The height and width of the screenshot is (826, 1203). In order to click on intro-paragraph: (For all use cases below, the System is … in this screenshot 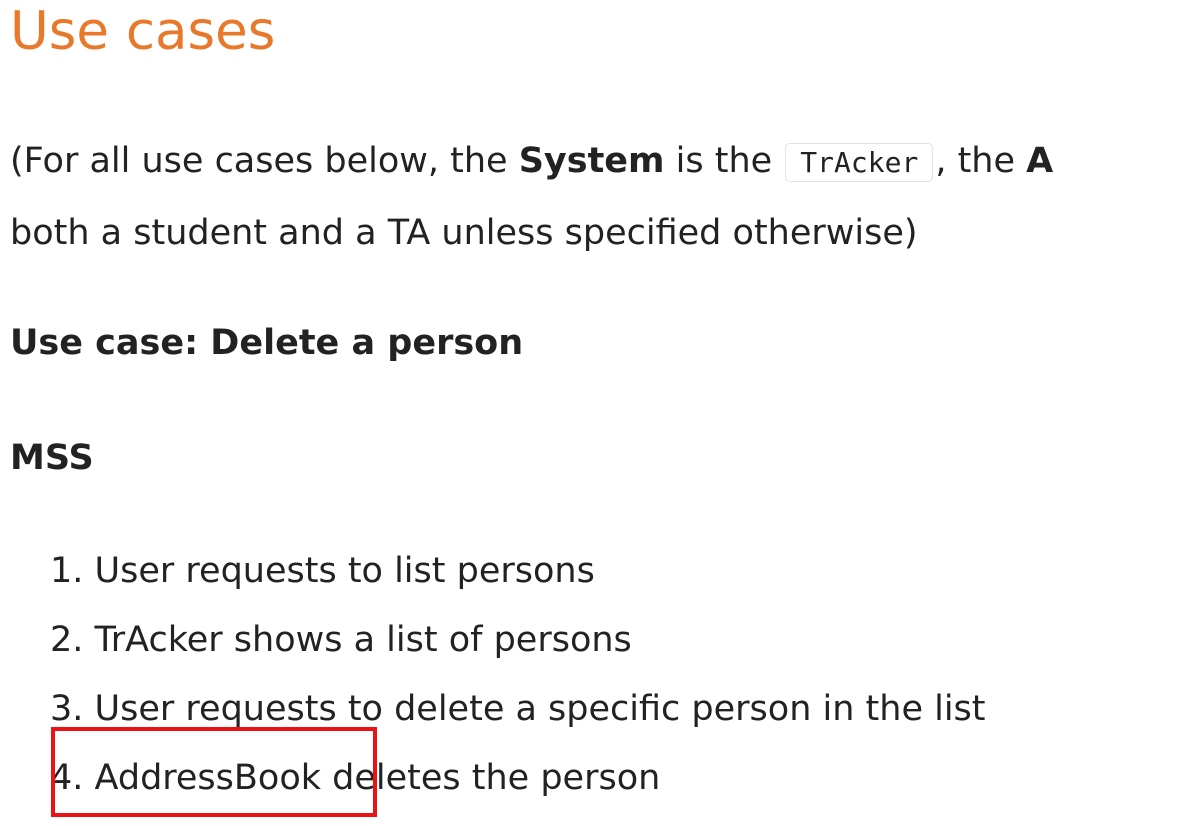, I will do `click(531, 197)`.